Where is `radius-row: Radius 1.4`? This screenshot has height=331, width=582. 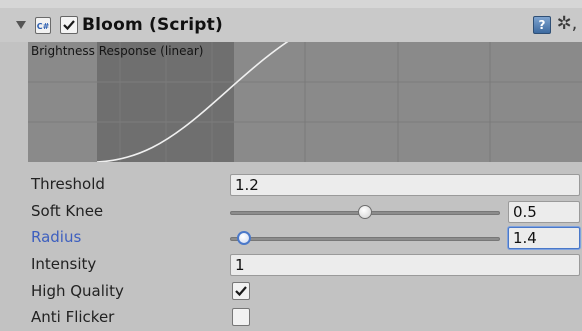 radius-row: Radius 1.4 is located at coordinates (291, 238).